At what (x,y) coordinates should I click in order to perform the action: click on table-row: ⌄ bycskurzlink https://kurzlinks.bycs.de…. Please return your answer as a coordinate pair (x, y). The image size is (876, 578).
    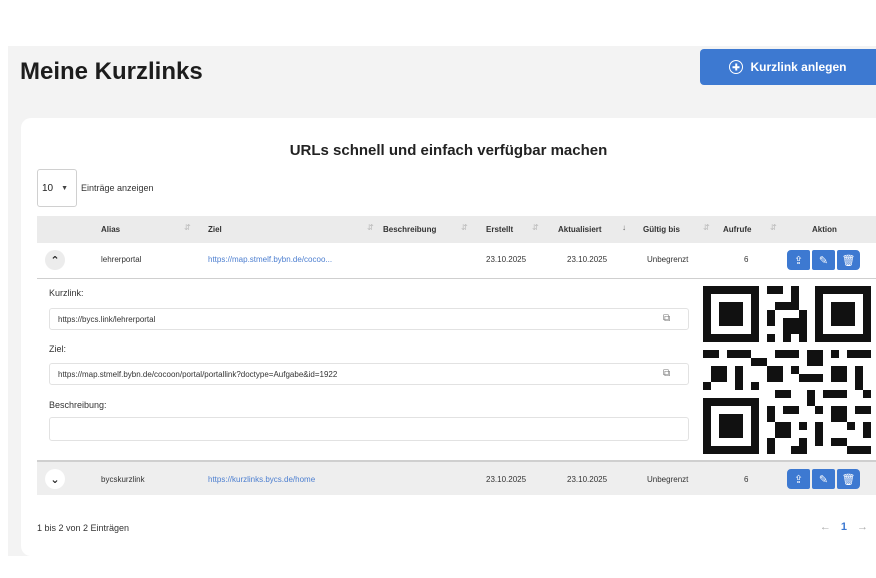
    Looking at the image, I should click on (456, 477).